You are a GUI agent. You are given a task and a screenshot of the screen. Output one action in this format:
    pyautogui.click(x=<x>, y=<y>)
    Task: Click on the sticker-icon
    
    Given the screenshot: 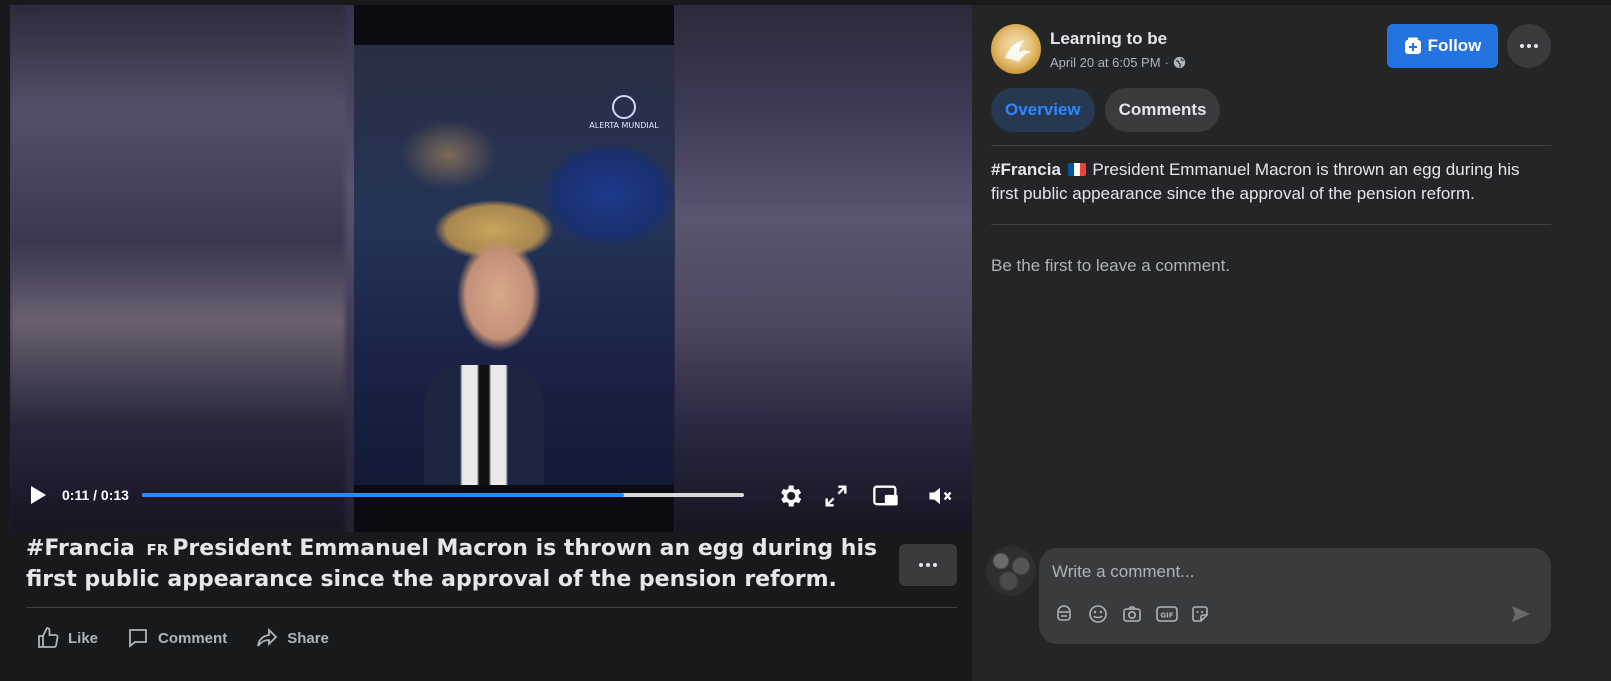 What is the action you would take?
    pyautogui.click(x=1200, y=614)
    